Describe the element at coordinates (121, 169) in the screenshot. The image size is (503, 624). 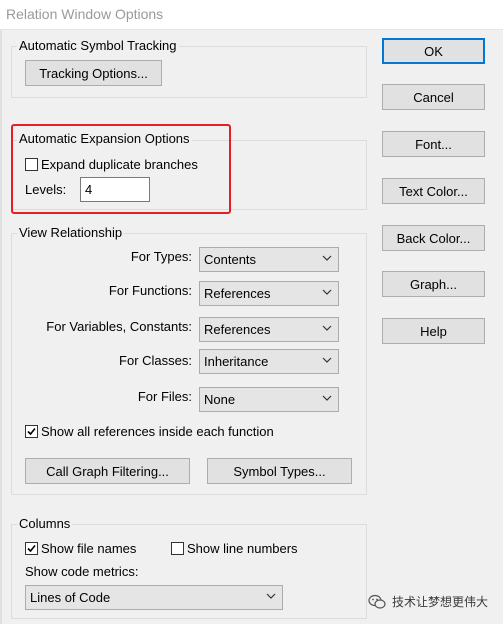
I see `highlight-box` at that location.